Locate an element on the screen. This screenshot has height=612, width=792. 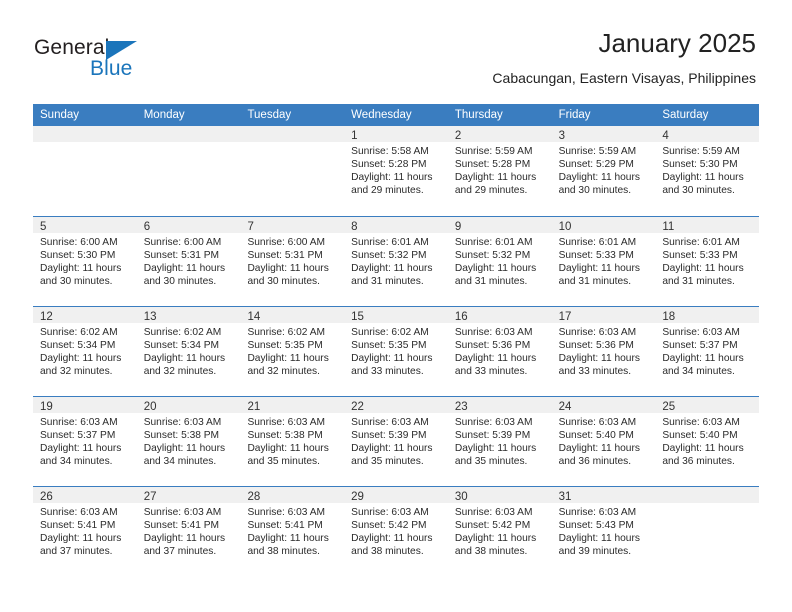
day-cell-empty is located at coordinates (707, 531).